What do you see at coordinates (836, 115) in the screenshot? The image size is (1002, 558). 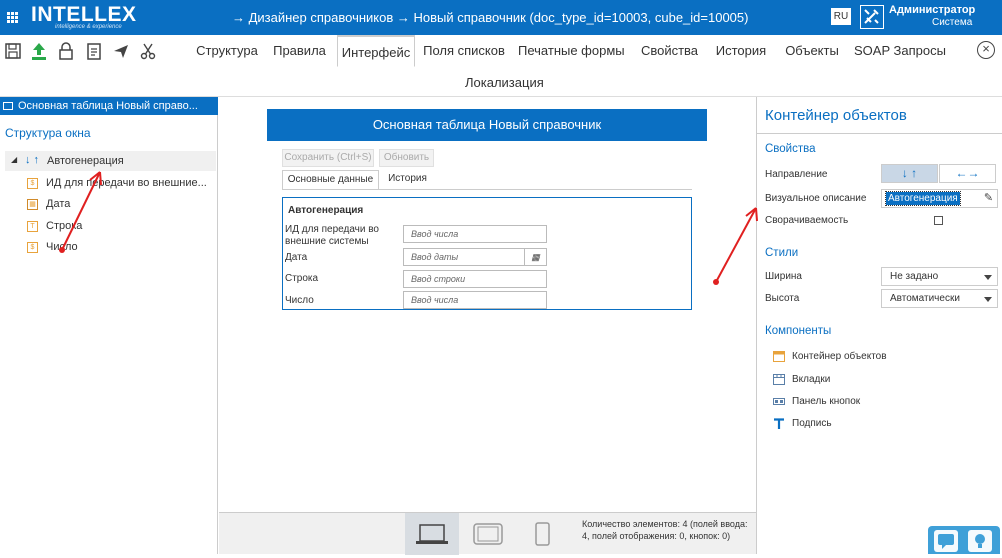 I see `panel-title: Контейнер объектов` at bounding box center [836, 115].